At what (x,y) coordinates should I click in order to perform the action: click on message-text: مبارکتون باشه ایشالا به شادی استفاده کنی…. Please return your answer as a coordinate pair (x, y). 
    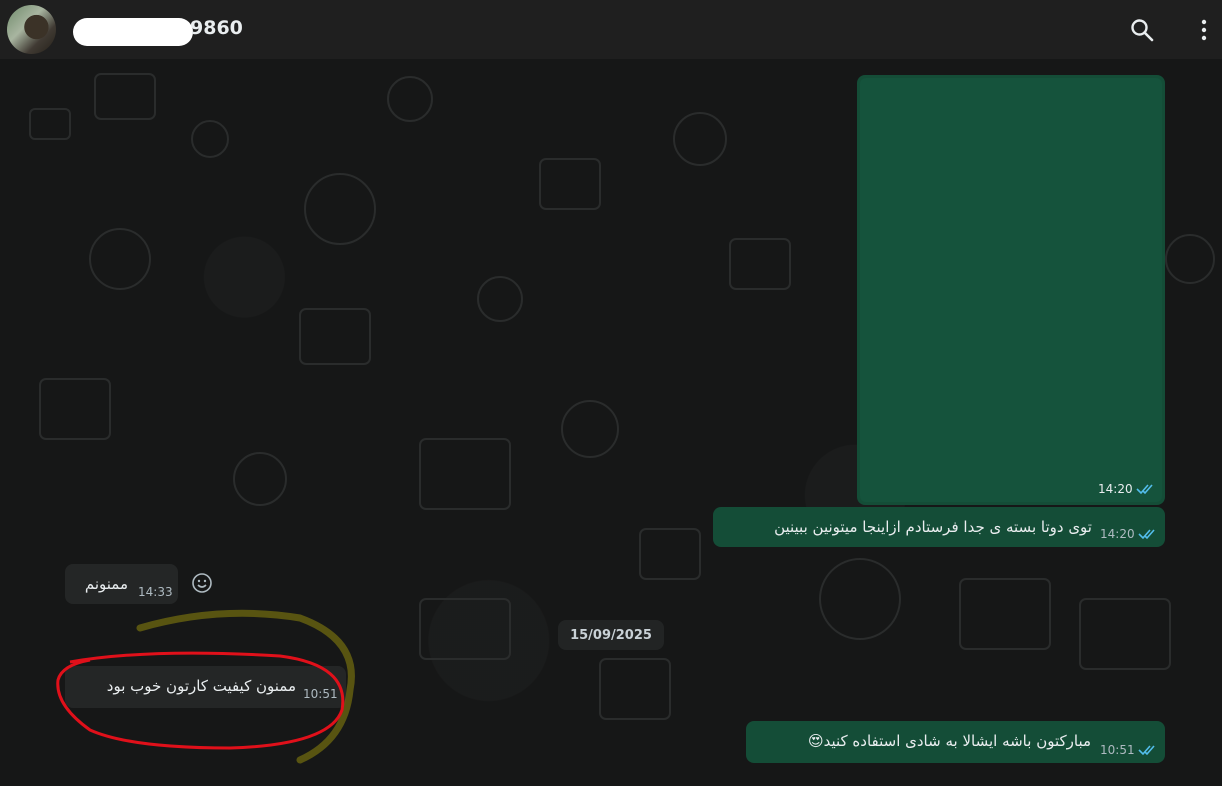
    Looking at the image, I should click on (957, 741).